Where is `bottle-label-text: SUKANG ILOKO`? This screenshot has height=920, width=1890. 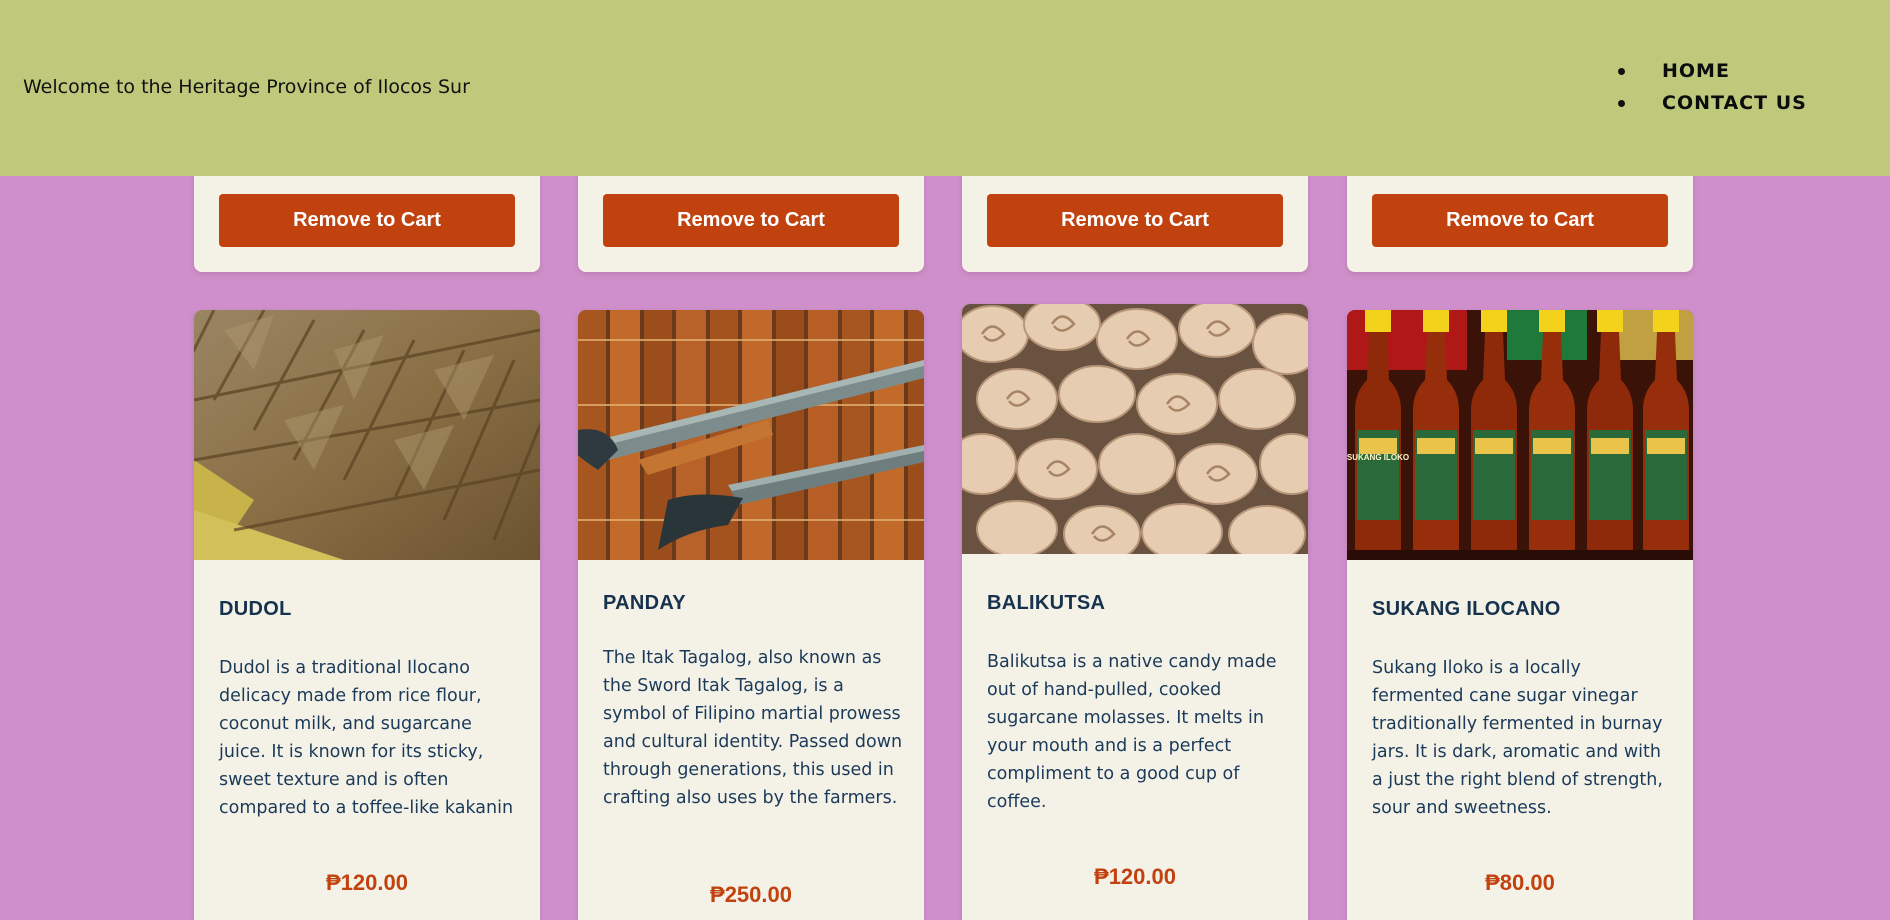
bottle-label-text: SUKANG ILOKO is located at coordinates (1378, 457).